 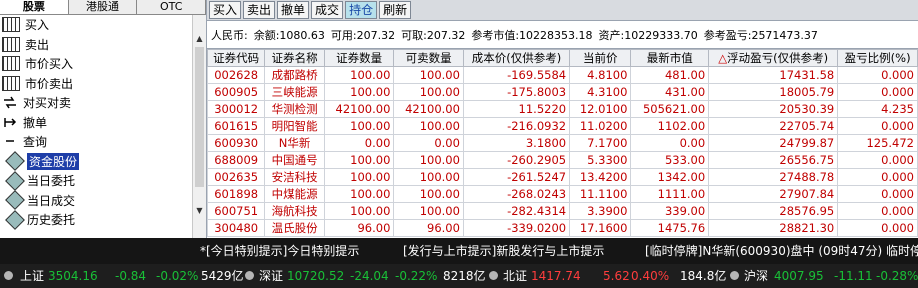 I want to click on col-code: 证券代码, so click(x=236, y=58).